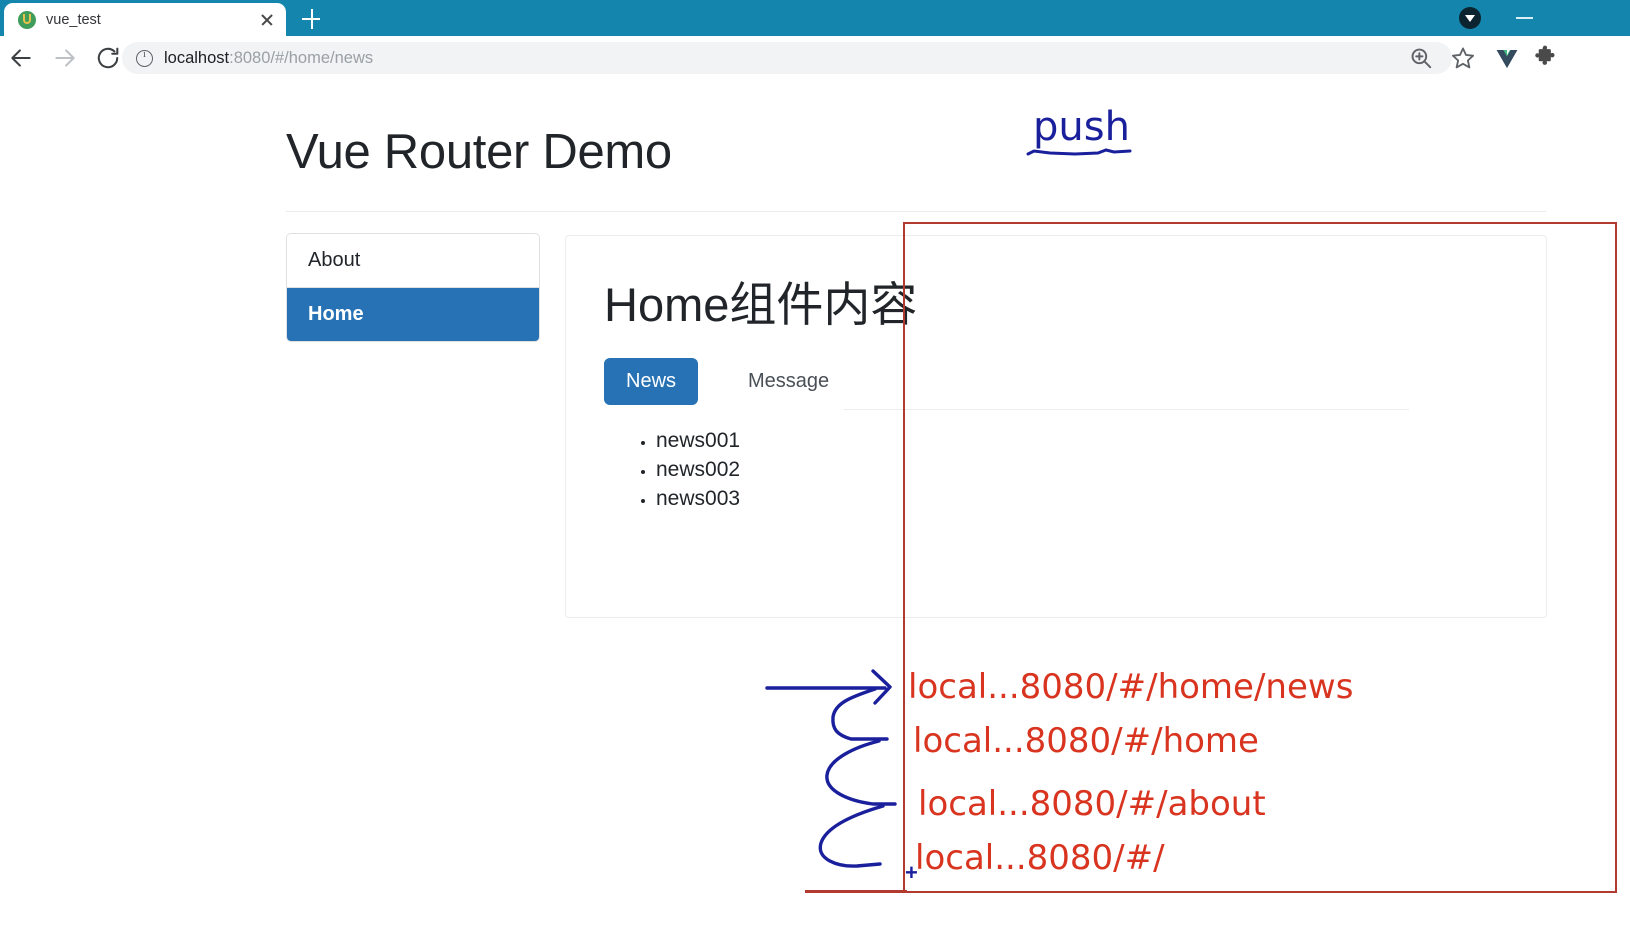 This screenshot has height=938, width=1630. I want to click on close-icon, so click(267, 20).